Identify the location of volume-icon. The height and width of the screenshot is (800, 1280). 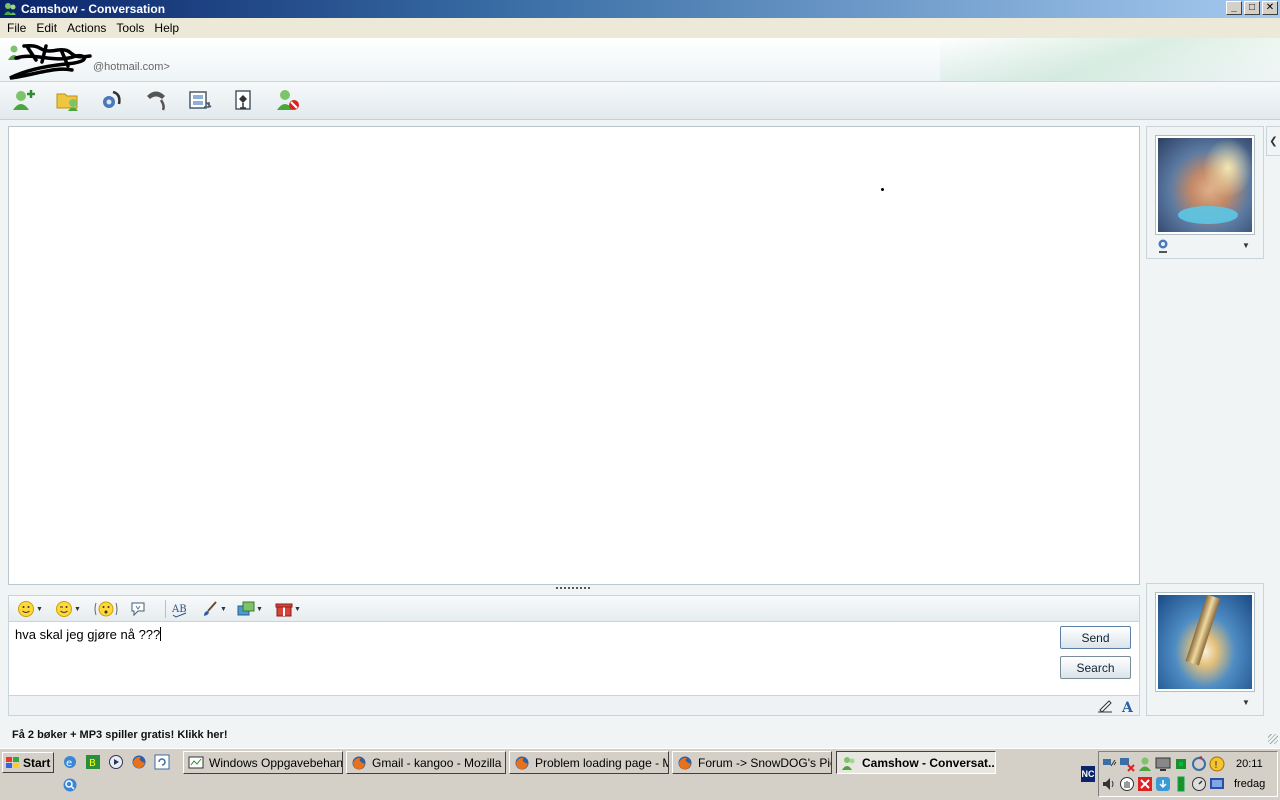
(1109, 784).